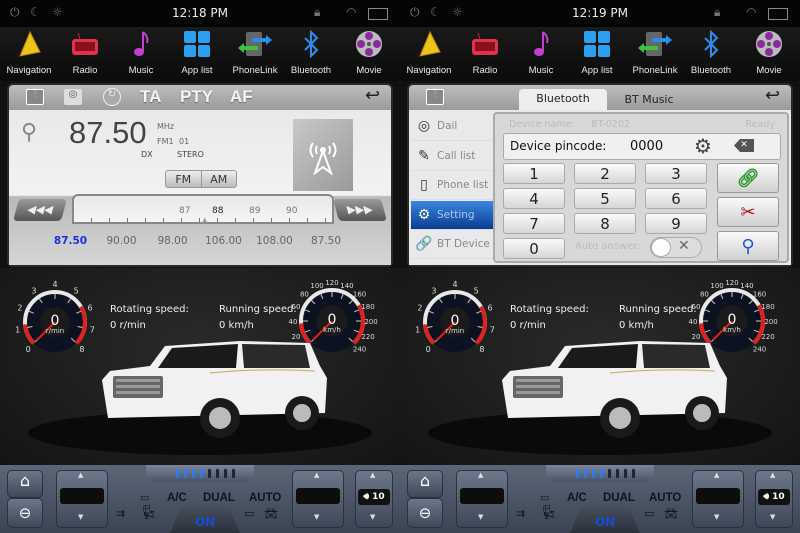 The width and height of the screenshot is (800, 533). What do you see at coordinates (241, 97) in the screenshot?
I see `af-button: AF` at bounding box center [241, 97].